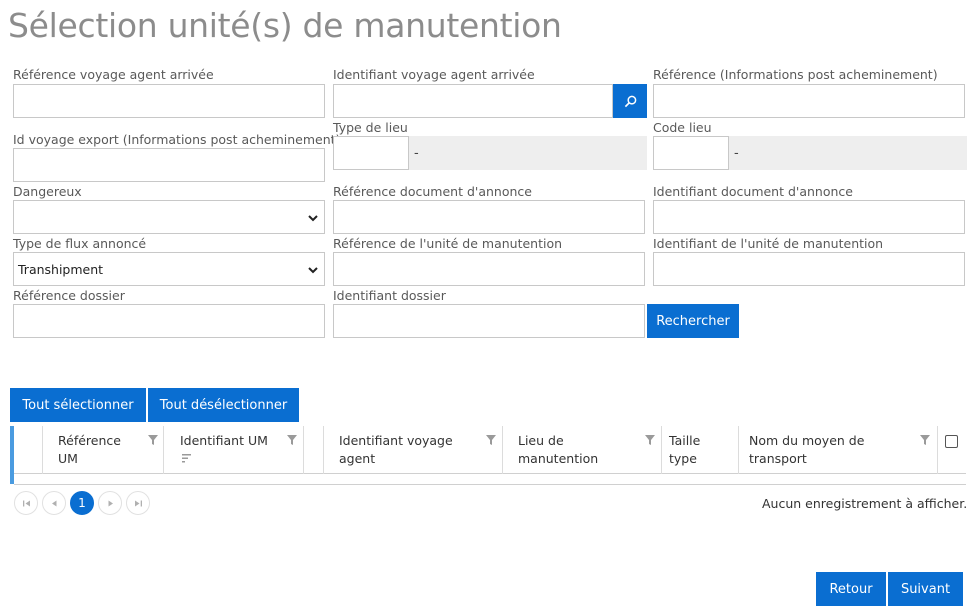 Image resolution: width=967 pixels, height=609 pixels. Describe the element at coordinates (582, 450) in the screenshot. I see `column-header-lieu-manutention: Lieu de manutention` at that location.